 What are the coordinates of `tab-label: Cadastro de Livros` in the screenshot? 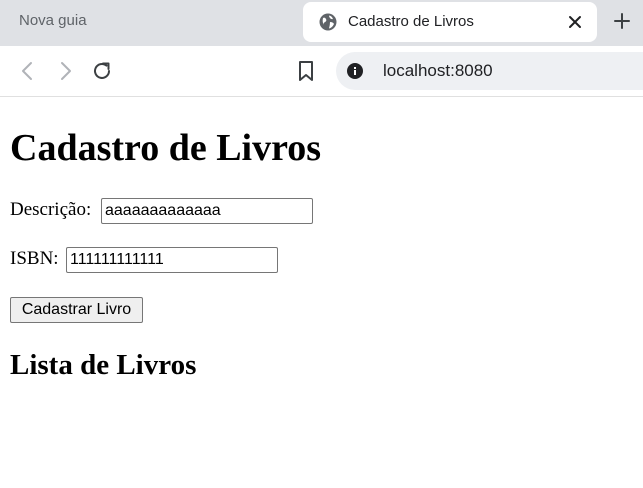 It's located at (411, 21).